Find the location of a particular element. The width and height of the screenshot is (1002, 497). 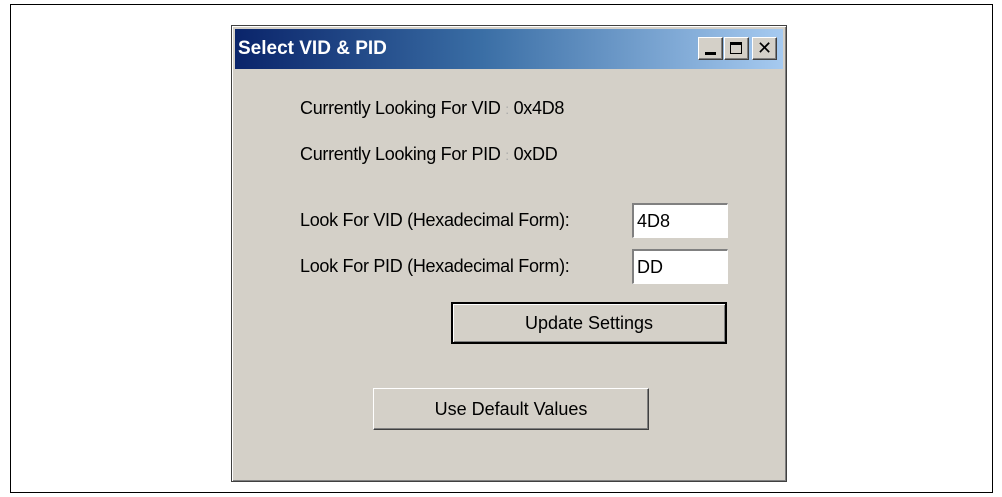

close-icon: ✕ is located at coordinates (764, 48).